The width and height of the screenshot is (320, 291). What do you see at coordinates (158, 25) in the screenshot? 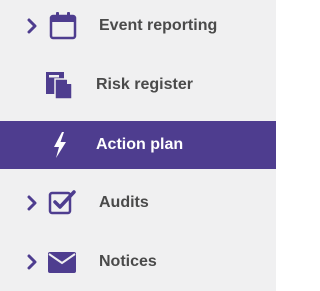
I see `sidebar-item-label: Event reporting` at bounding box center [158, 25].